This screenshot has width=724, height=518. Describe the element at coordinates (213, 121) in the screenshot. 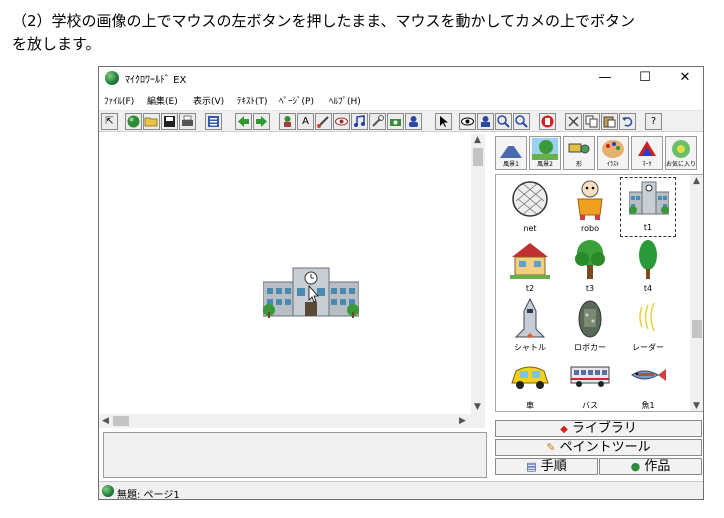

I see `page-list-icon` at that location.